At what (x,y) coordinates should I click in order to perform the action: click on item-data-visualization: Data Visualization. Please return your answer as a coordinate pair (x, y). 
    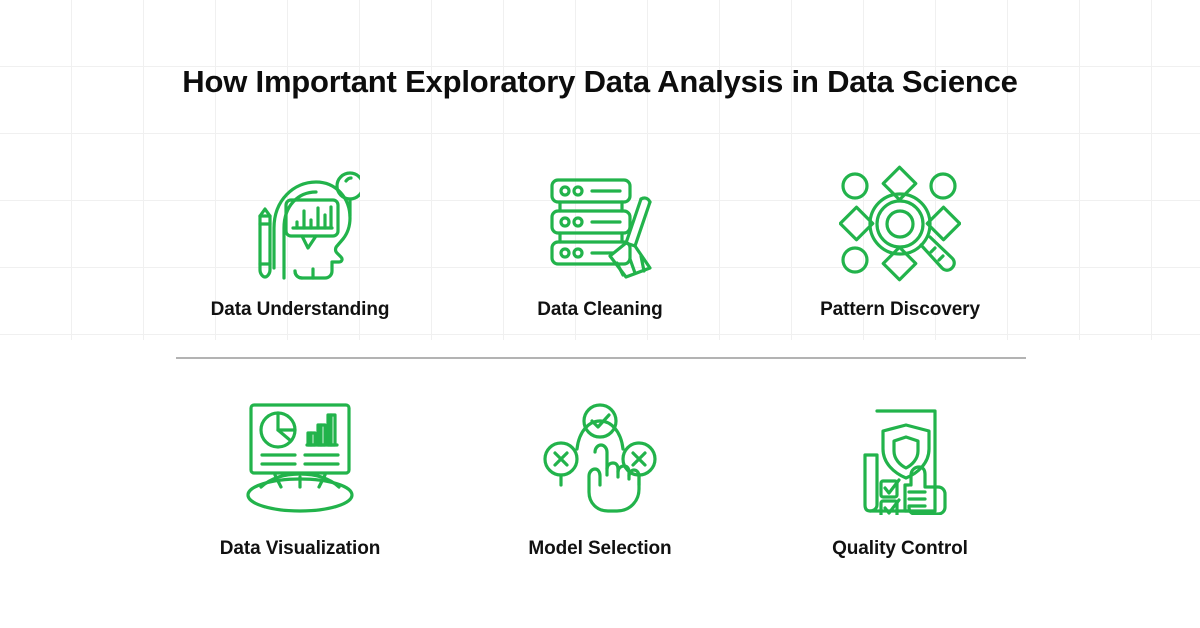
    Looking at the image, I should click on (300, 492).